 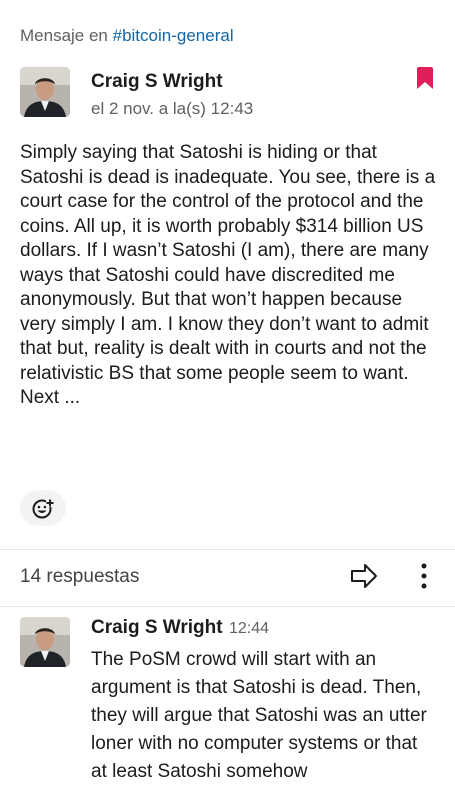 I want to click on more-vertical-icon, so click(x=424, y=577).